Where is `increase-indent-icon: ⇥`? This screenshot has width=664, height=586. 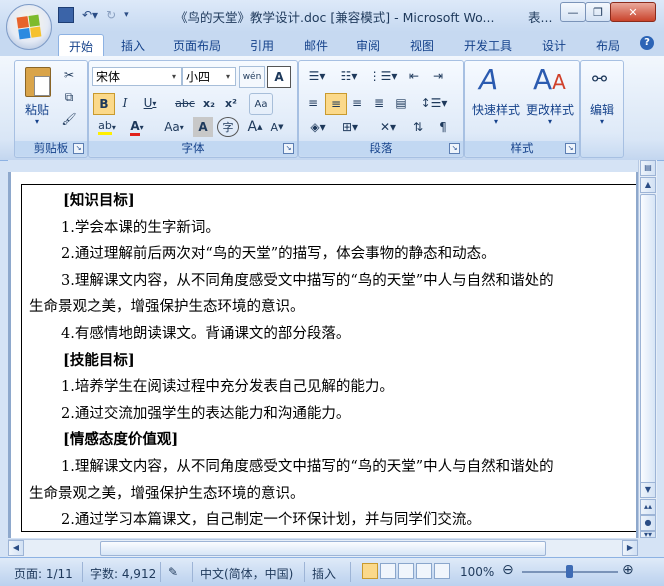 increase-indent-icon: ⇥ is located at coordinates (438, 76).